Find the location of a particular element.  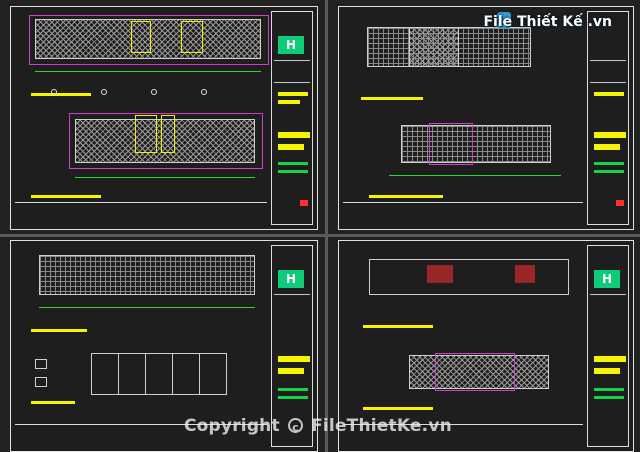

floor-plan-detail is located at coordinates (434, 47).